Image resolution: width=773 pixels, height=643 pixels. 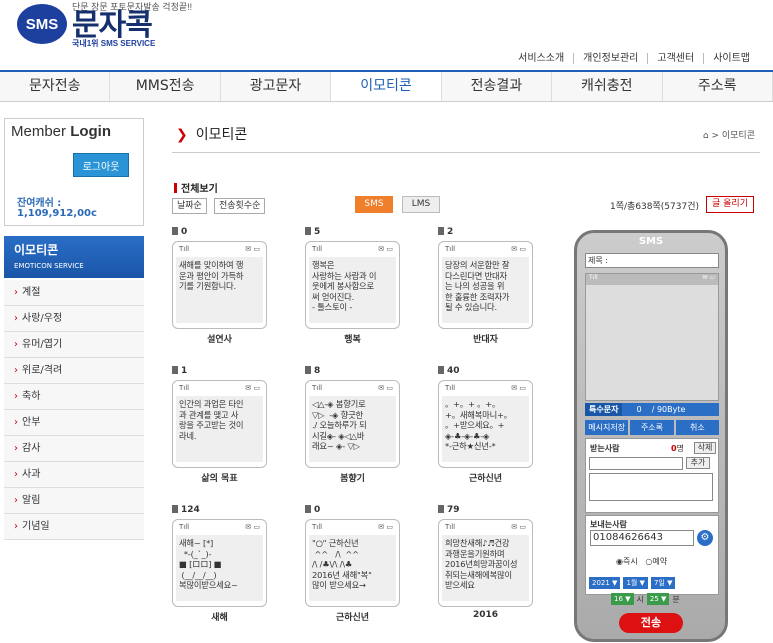 I want to click on sort-count-button: 전송횟수순, so click(x=240, y=206).